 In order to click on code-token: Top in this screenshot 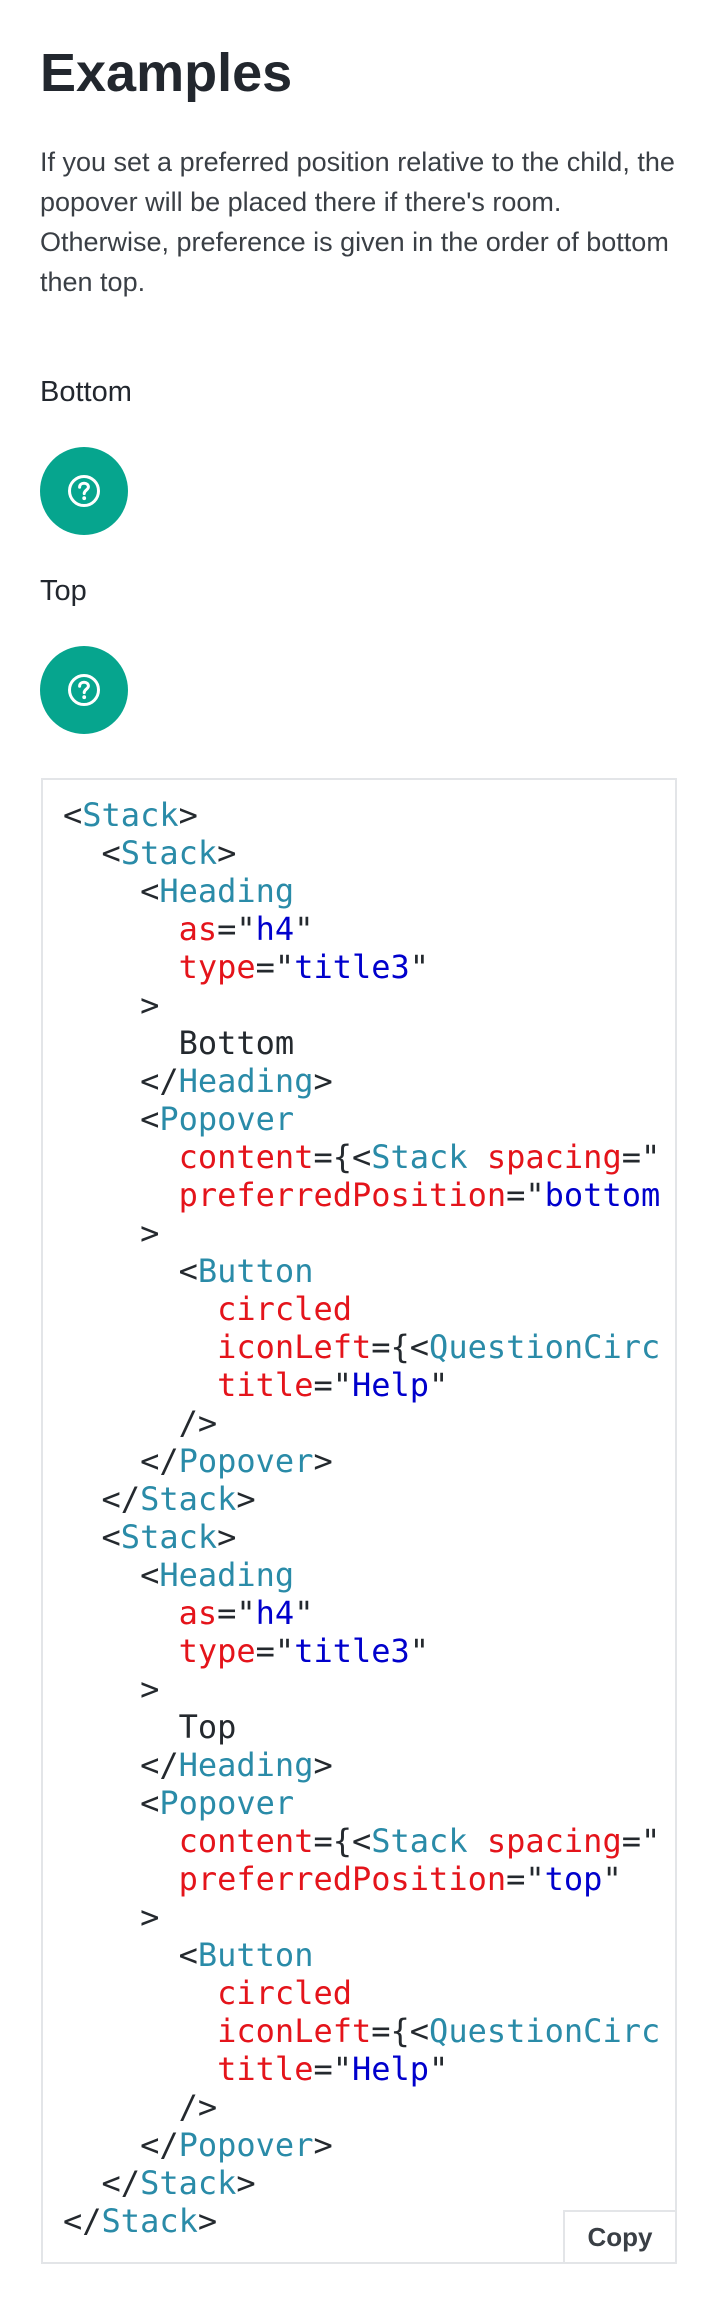, I will do `click(150, 1727)`.